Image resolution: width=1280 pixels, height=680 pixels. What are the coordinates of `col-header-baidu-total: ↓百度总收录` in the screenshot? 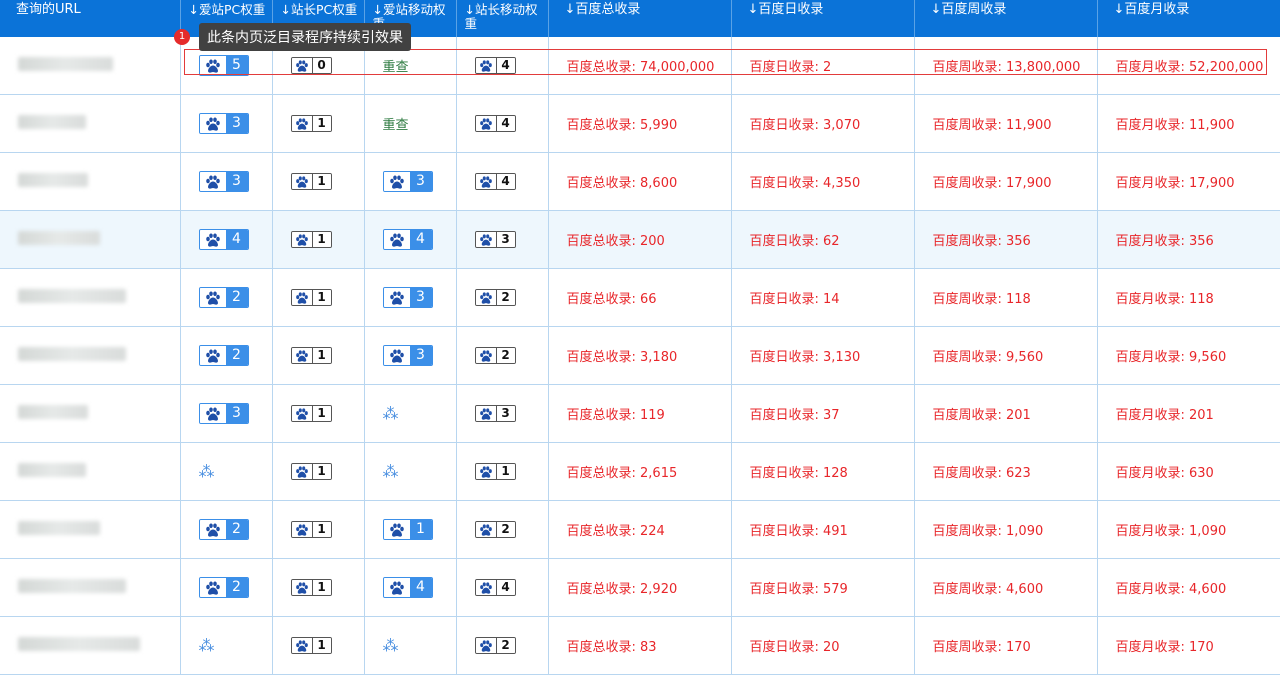 It's located at (640, 18).